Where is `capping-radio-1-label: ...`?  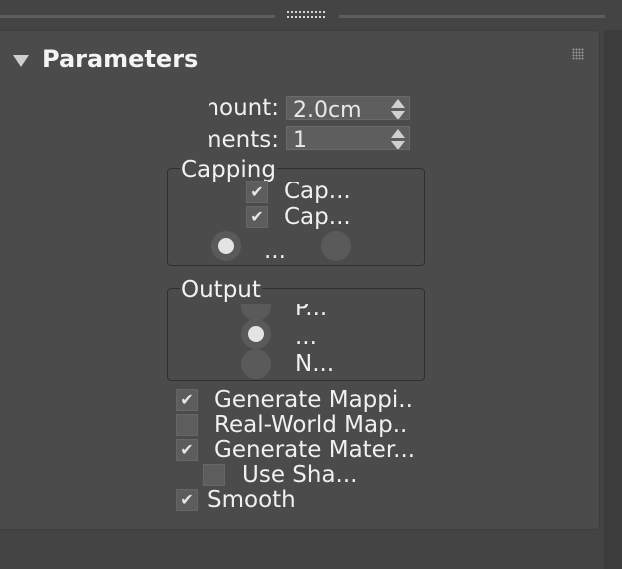
capping-radio-1-label: ... is located at coordinates (275, 251).